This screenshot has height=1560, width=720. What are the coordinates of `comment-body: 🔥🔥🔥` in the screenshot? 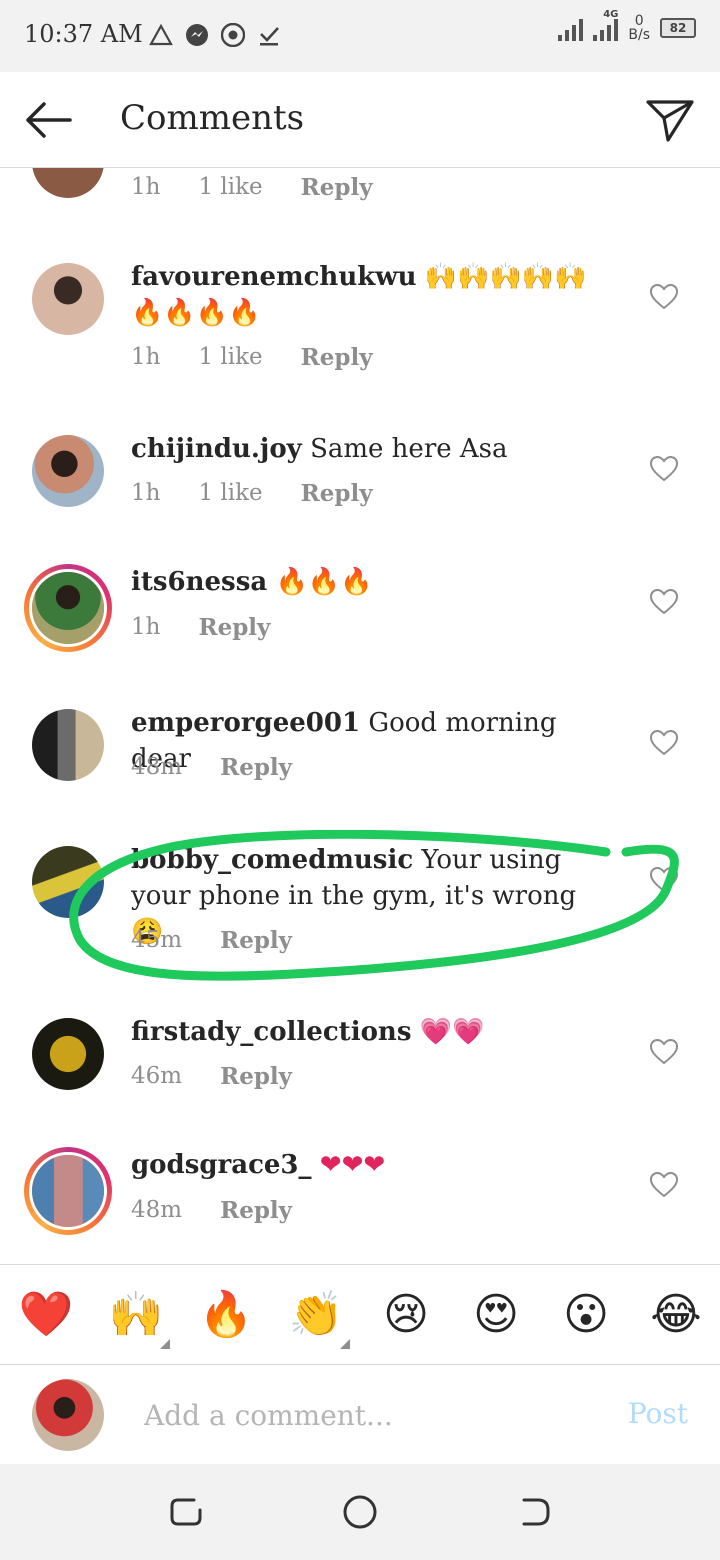 It's located at (324, 582).